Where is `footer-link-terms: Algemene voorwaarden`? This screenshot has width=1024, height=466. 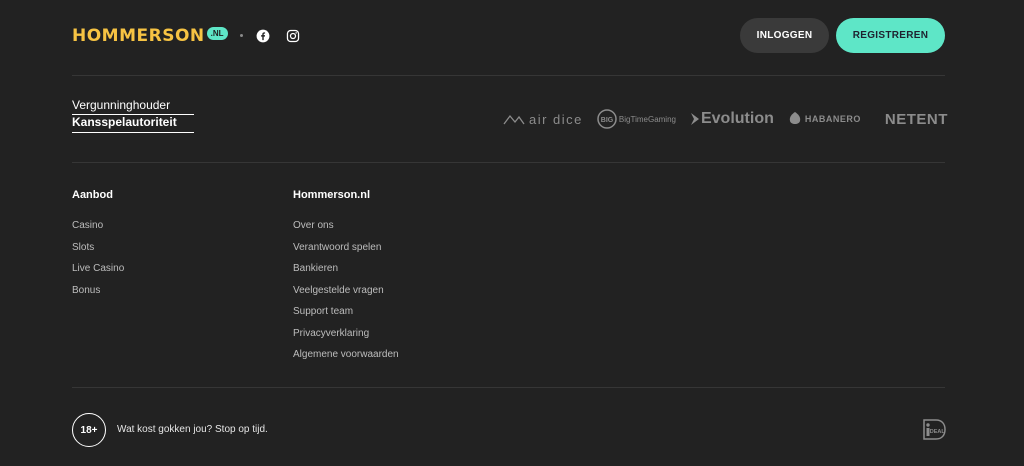
footer-link-terms: Algemene voorwaarden is located at coordinates (346, 359).